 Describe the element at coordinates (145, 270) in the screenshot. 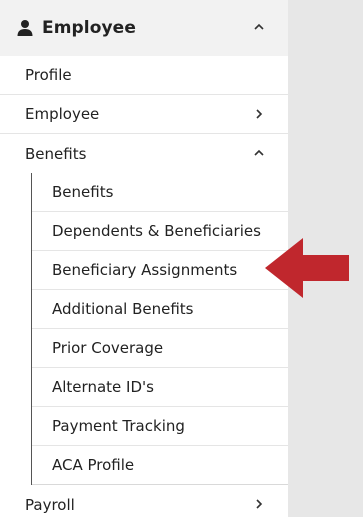

I see `subnav-item-label: Beneficiary Assignments` at that location.